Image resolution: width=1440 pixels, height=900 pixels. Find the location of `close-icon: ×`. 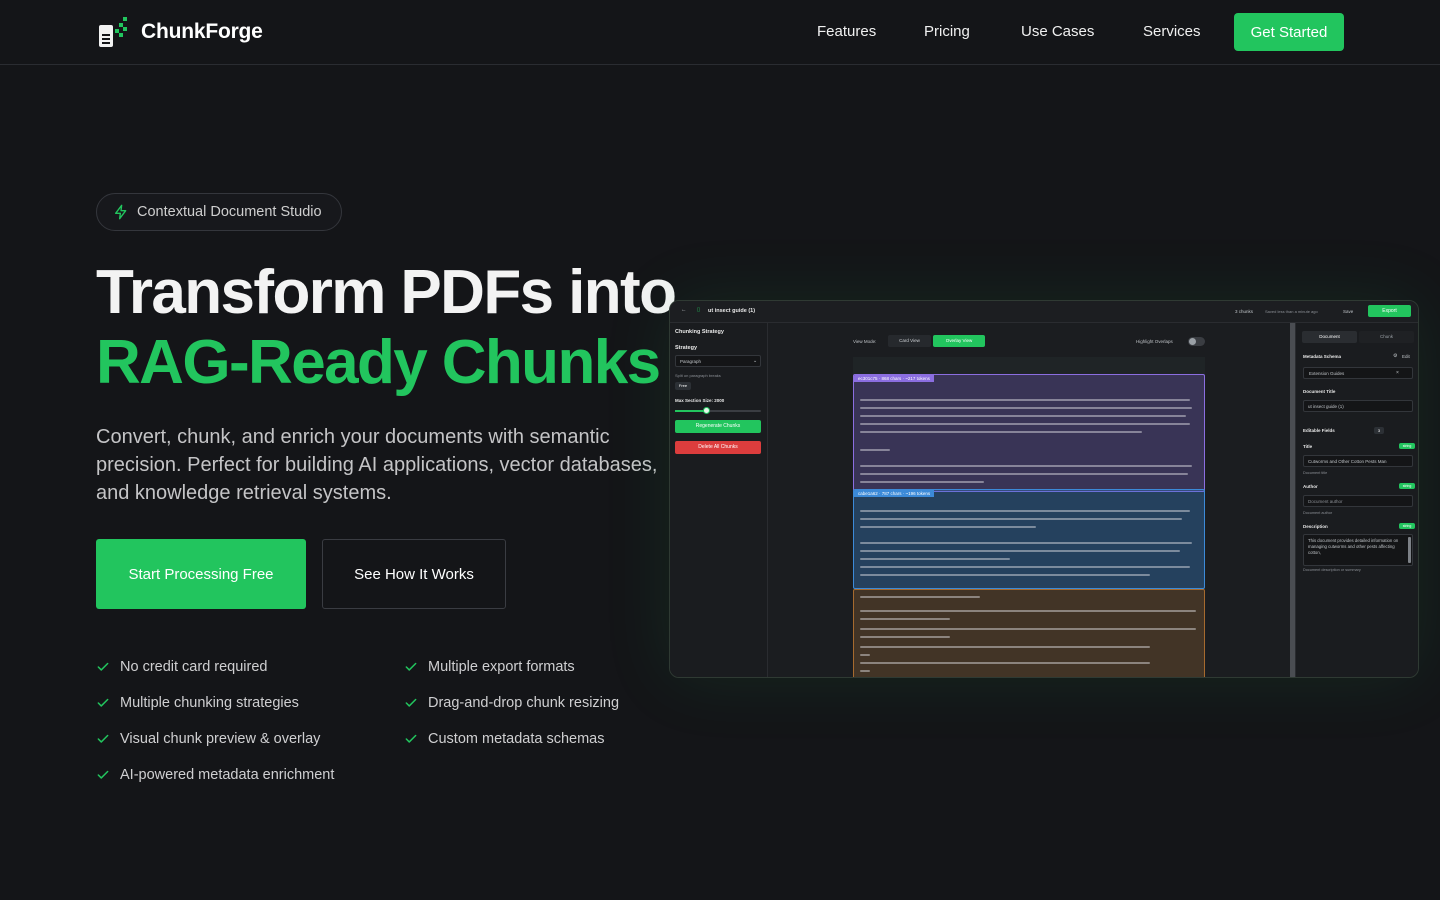

close-icon: × is located at coordinates (1397, 373).